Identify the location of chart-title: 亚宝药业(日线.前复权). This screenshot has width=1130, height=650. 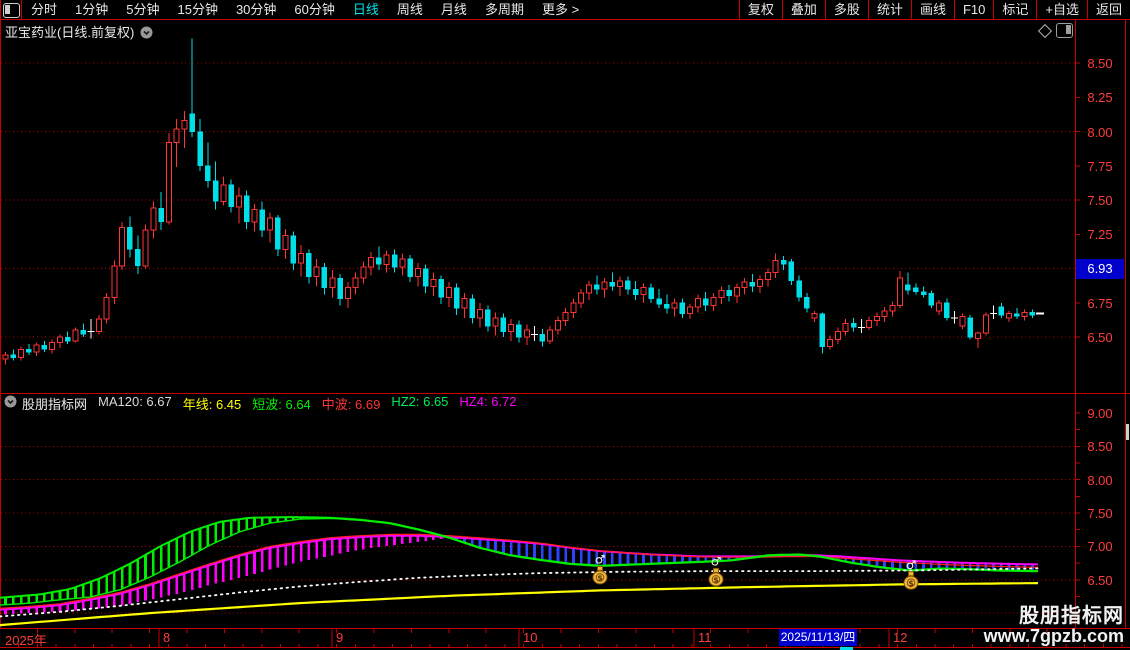
(79, 32).